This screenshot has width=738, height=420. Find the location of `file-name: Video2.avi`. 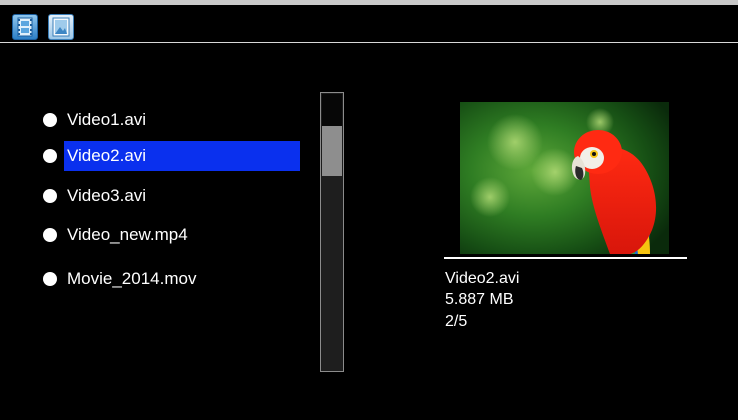

file-name: Video2.avi is located at coordinates (182, 156).